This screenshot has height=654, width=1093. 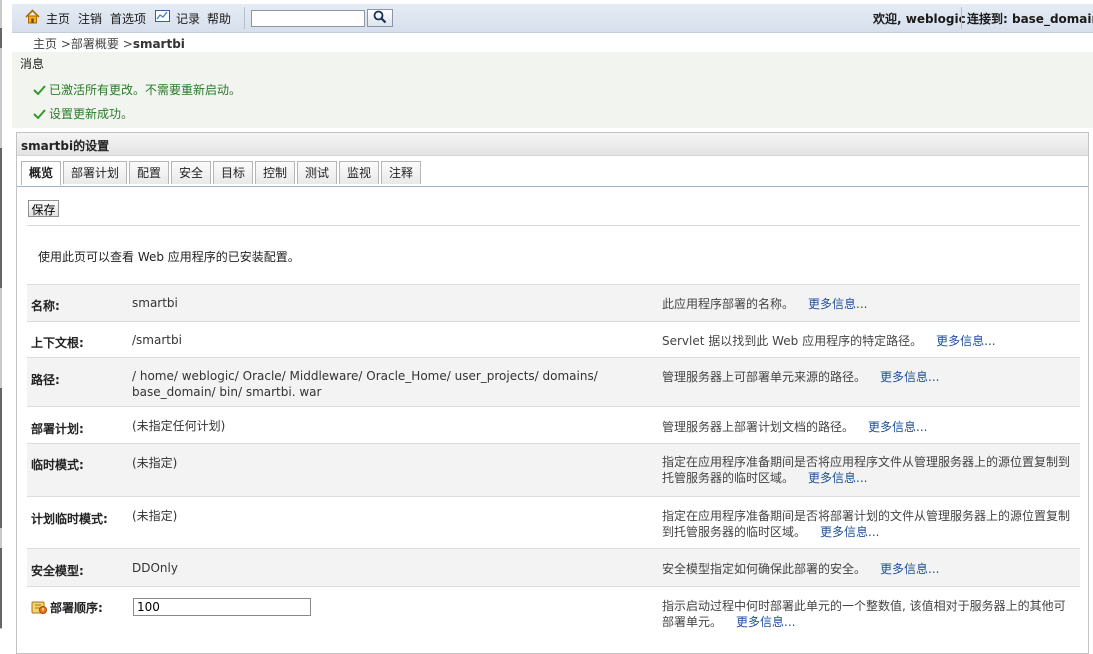 What do you see at coordinates (158, 44) in the screenshot?
I see `breadcrumb-current: smartbi` at bounding box center [158, 44].